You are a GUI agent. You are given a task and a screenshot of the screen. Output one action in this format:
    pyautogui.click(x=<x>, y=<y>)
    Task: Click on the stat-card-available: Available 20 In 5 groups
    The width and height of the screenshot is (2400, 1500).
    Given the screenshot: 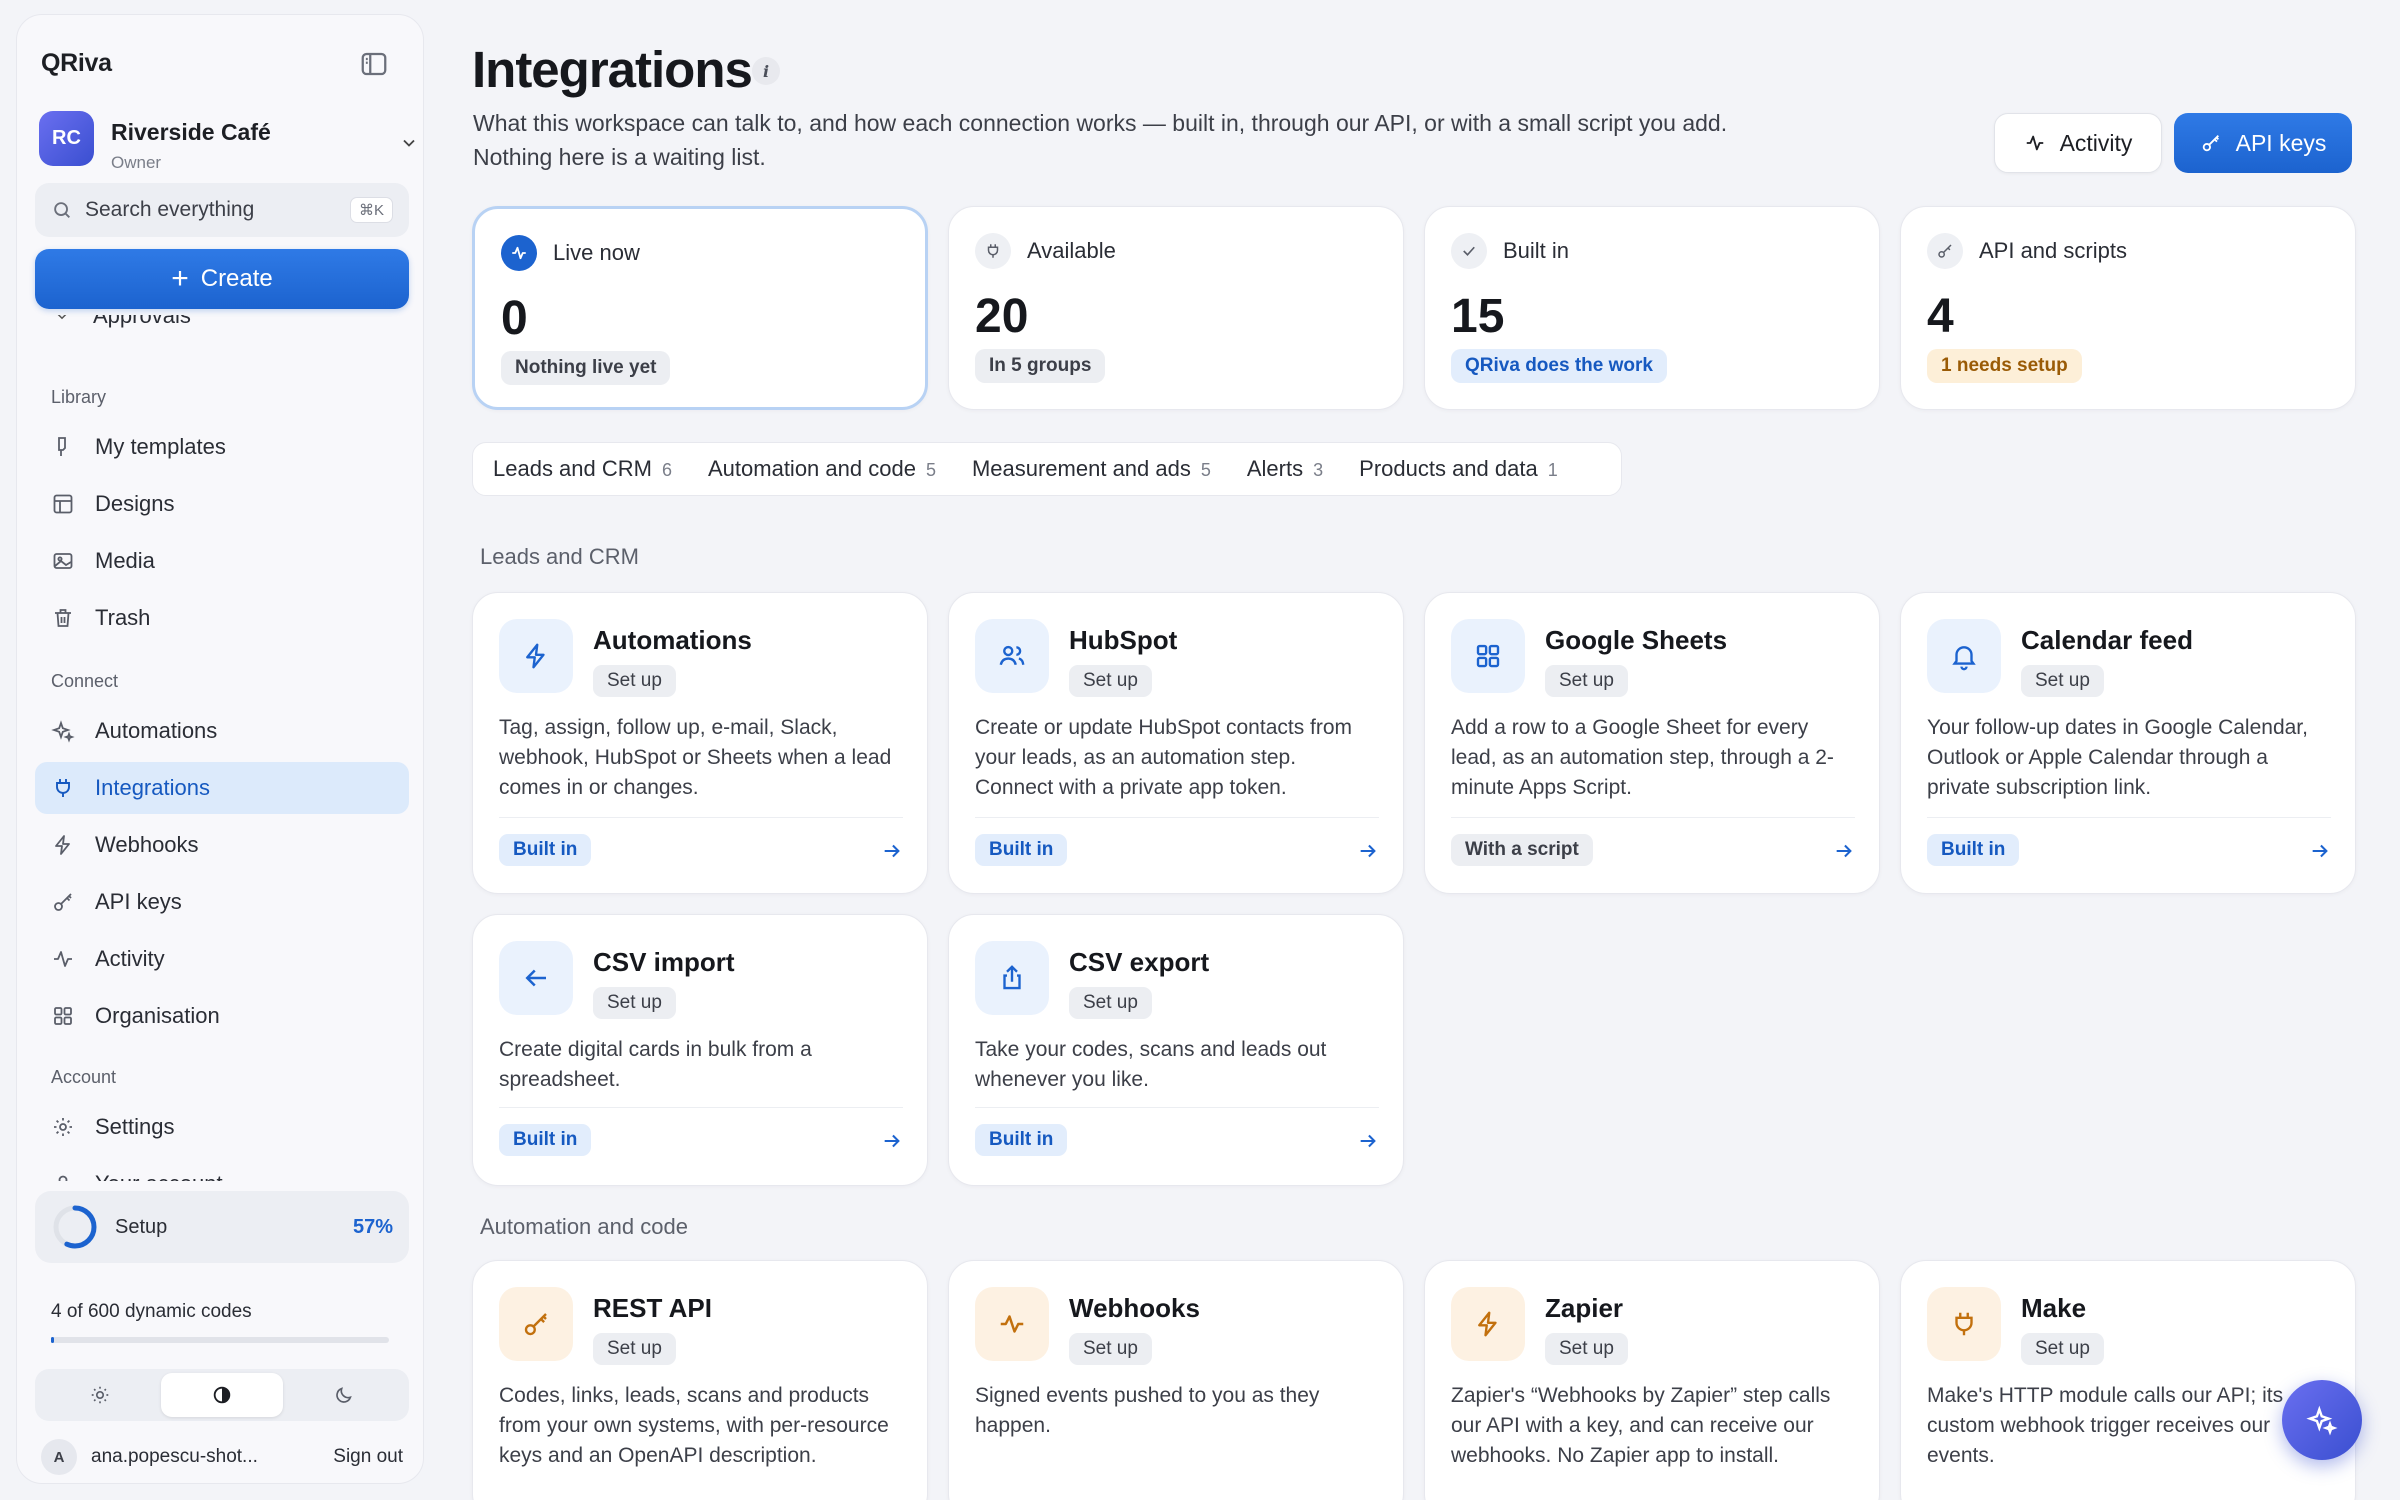 What is the action you would take?
    pyautogui.click(x=1176, y=308)
    